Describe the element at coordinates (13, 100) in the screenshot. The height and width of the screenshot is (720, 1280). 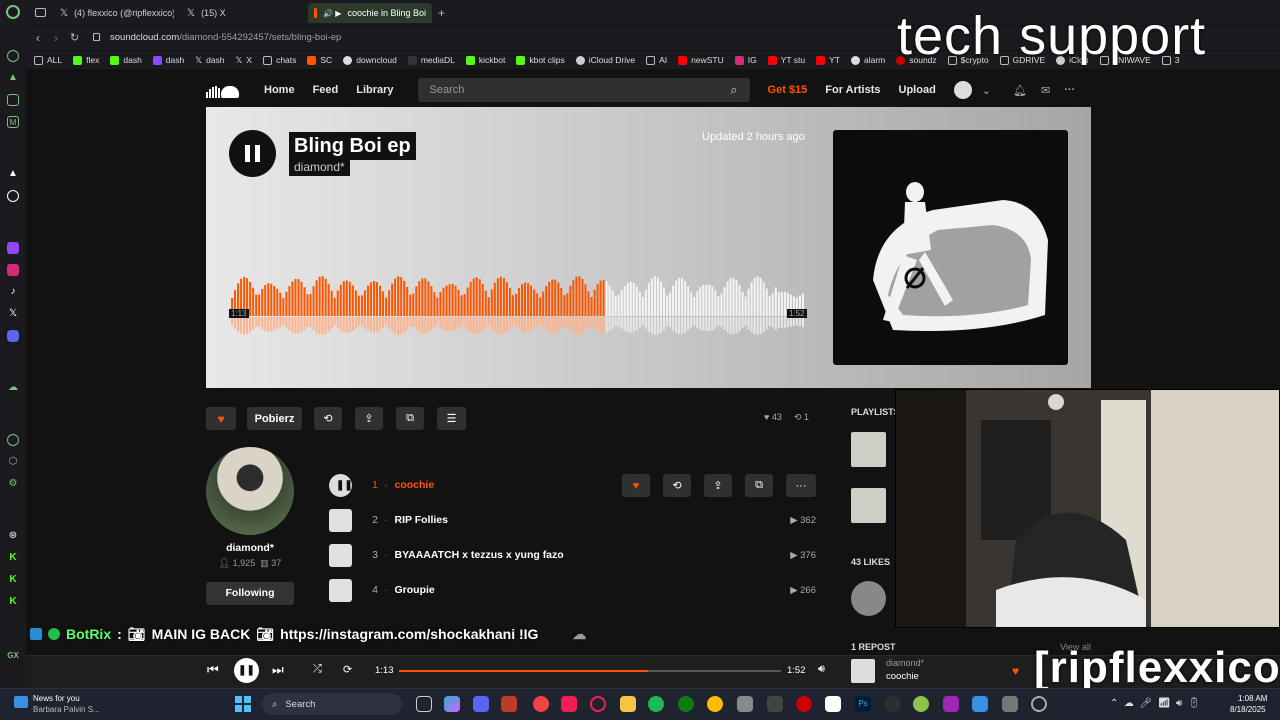
I see `wallet-icon` at that location.